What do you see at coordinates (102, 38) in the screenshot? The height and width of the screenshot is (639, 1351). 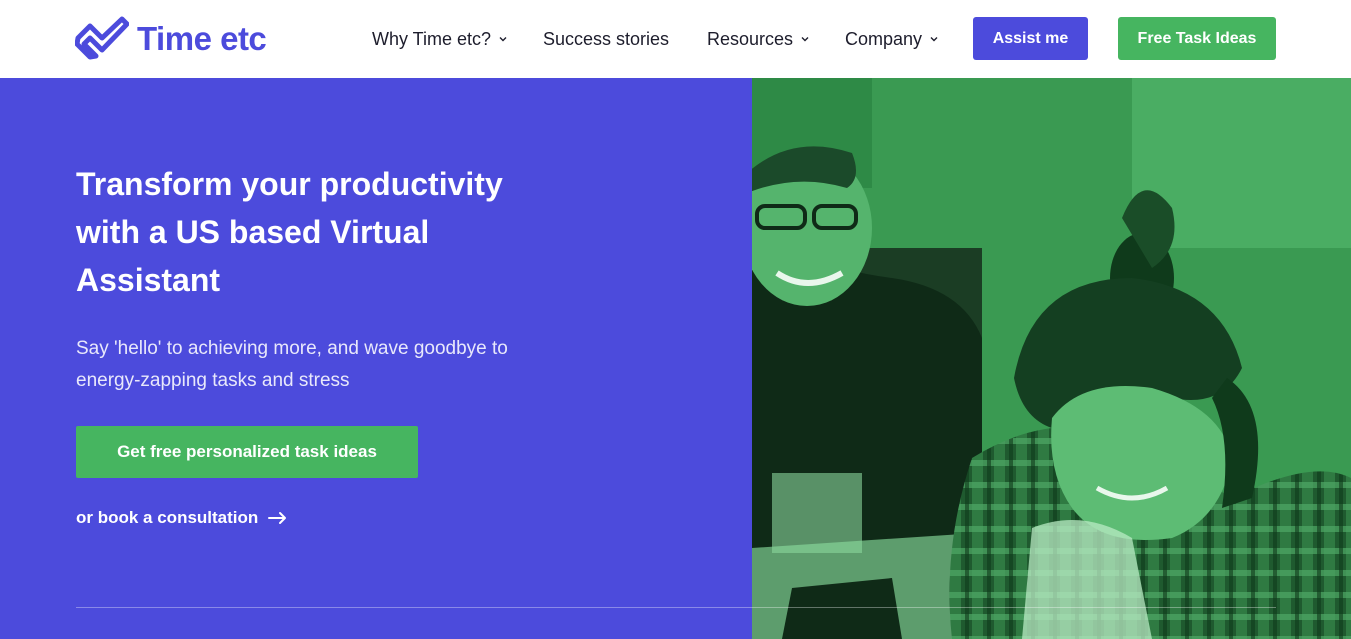 I see `check-heart-logo-icon` at bounding box center [102, 38].